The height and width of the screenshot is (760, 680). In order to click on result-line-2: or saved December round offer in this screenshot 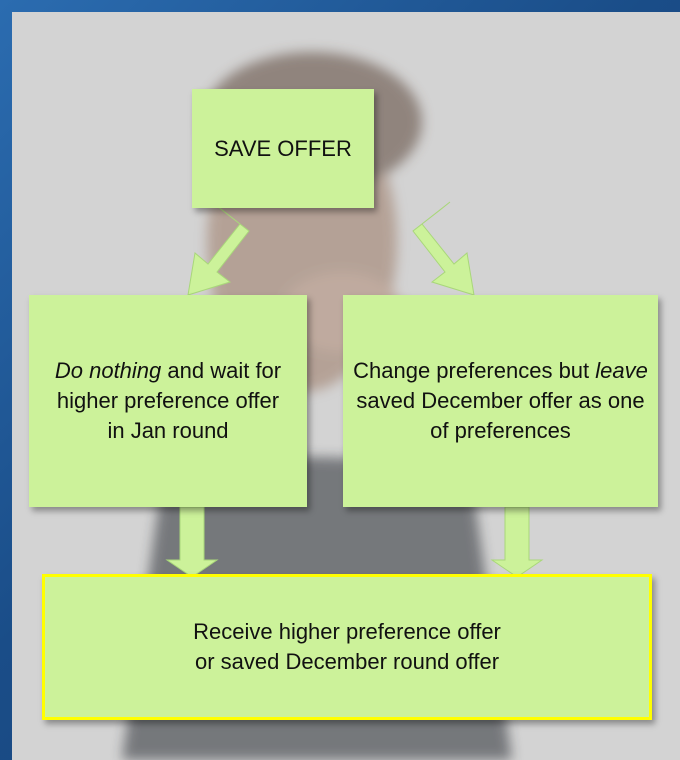, I will do `click(347, 661)`.